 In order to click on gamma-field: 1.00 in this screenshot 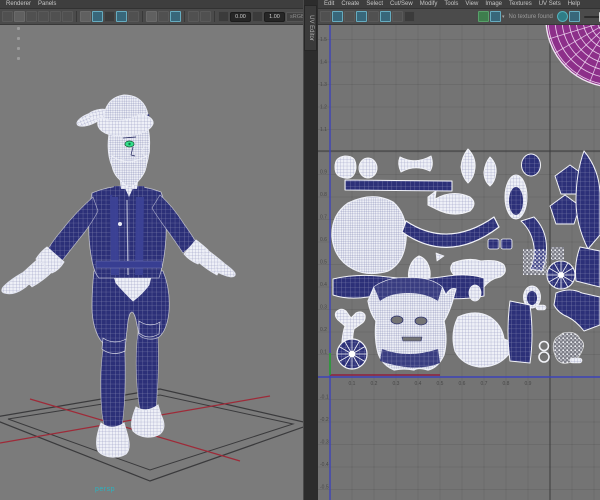, I will do `click(274, 16)`.